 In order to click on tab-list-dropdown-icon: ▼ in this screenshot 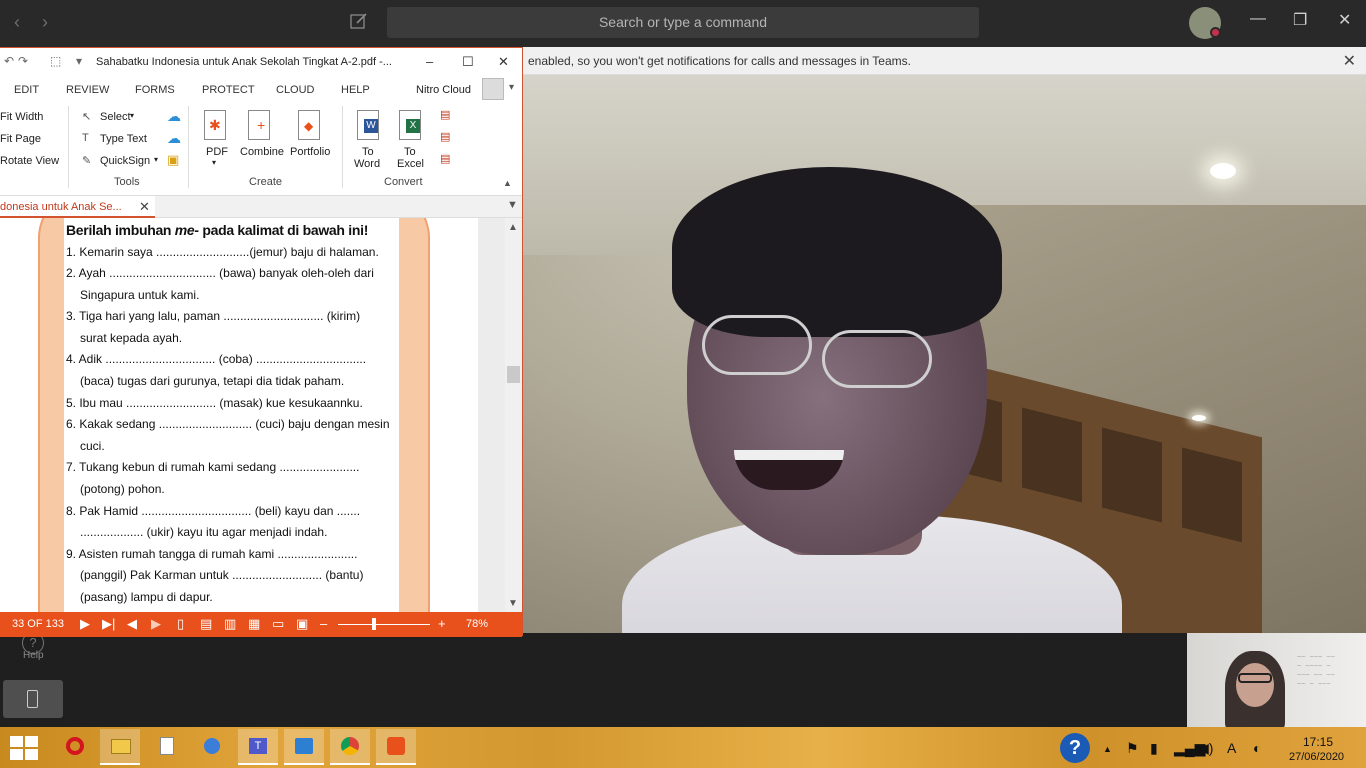, I will do `click(512, 205)`.